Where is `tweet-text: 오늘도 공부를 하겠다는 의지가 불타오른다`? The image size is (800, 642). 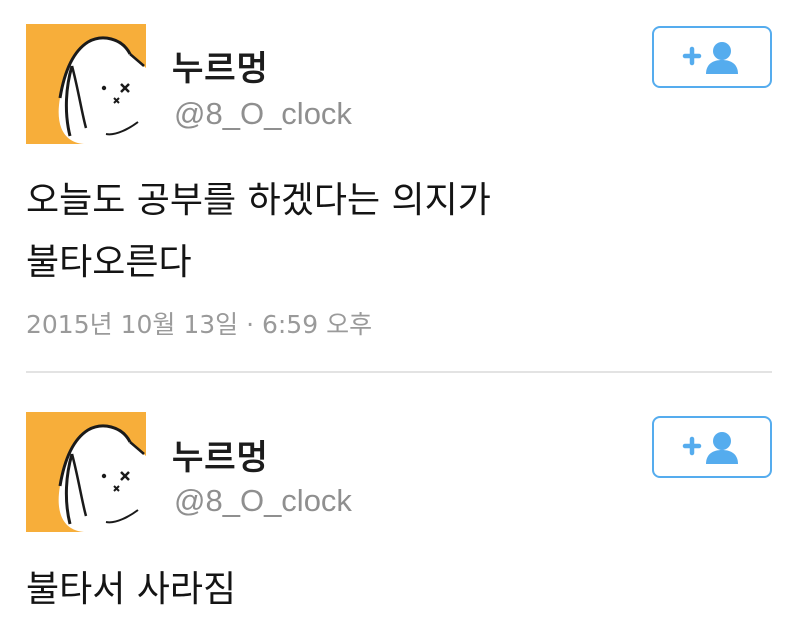 tweet-text: 오늘도 공부를 하겠다는 의지가 불타오른다 is located at coordinates (258, 231).